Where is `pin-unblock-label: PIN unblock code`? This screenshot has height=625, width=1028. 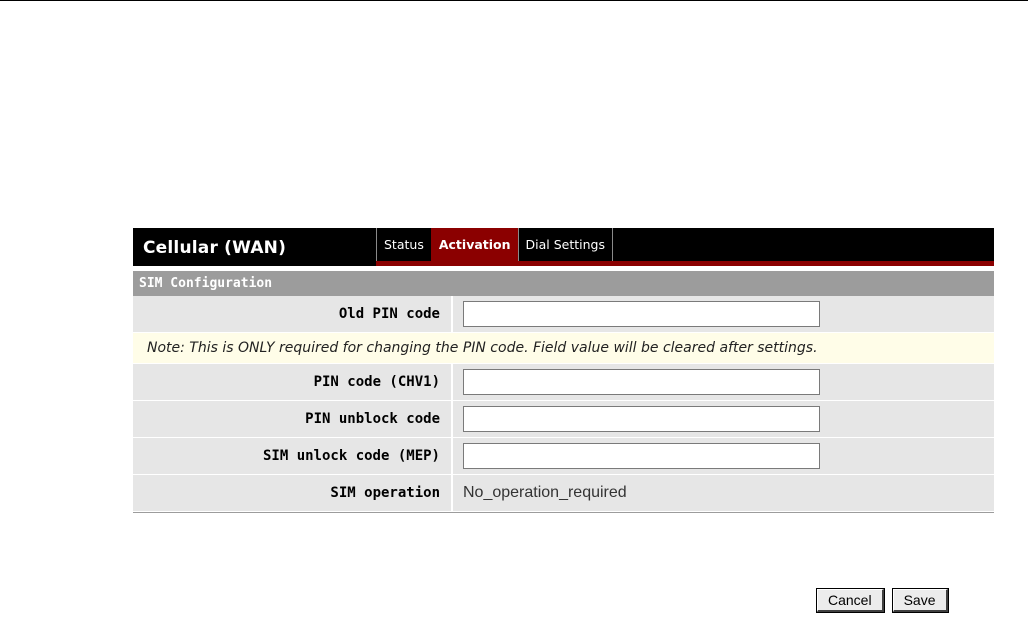 pin-unblock-label: PIN unblock code is located at coordinates (293, 419).